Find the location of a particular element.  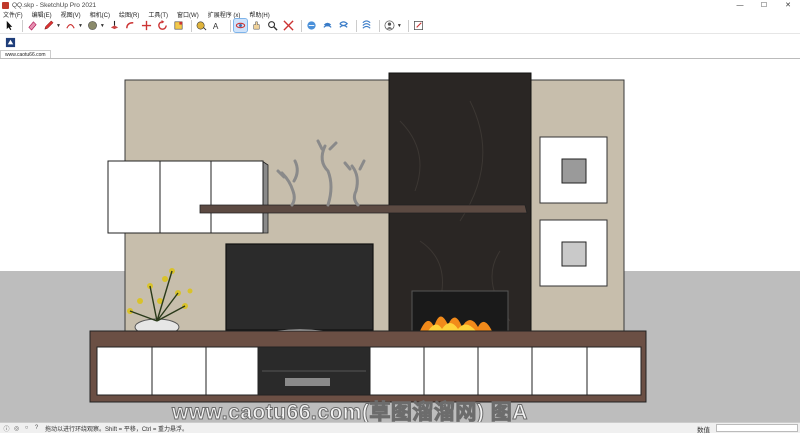

zoom-extents-icon is located at coordinates (288, 25).